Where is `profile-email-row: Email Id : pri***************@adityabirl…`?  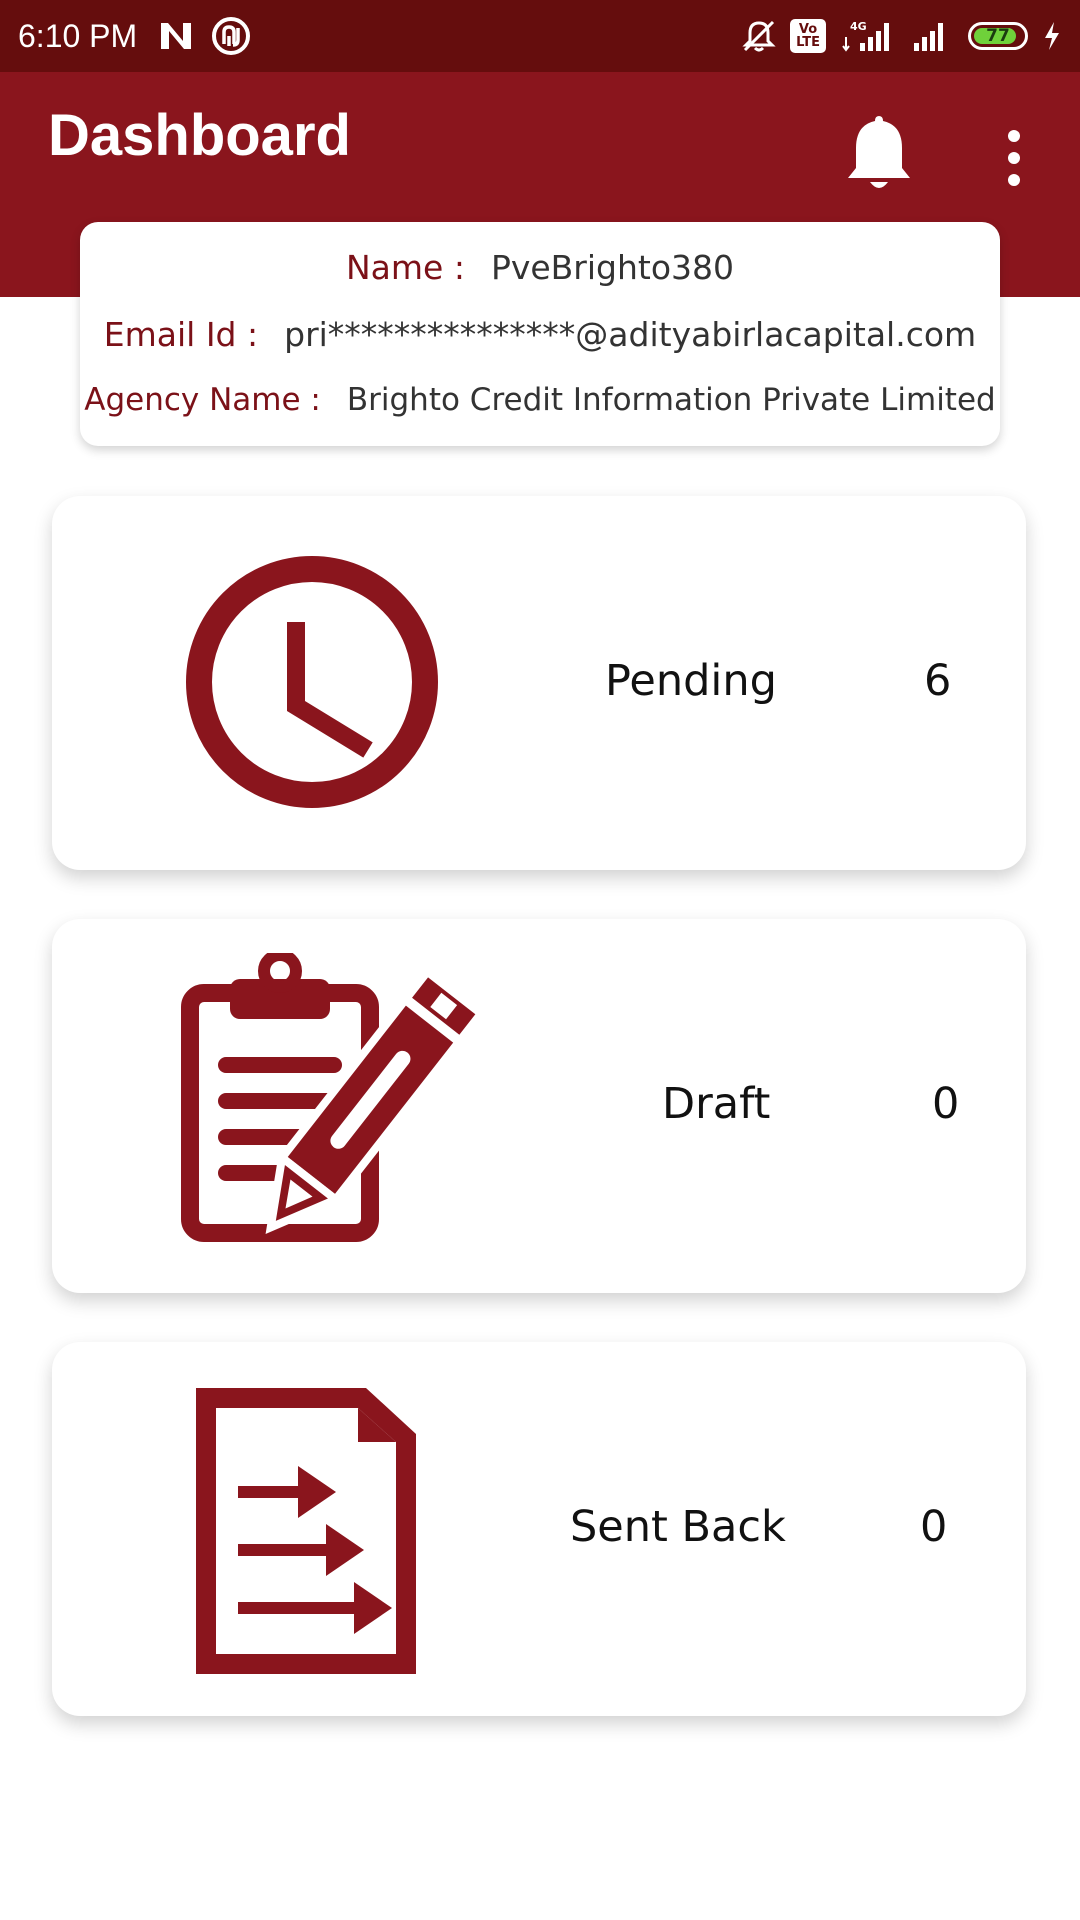
profile-email-row: Email Id : pri***************@adityabirl… is located at coordinates (540, 334).